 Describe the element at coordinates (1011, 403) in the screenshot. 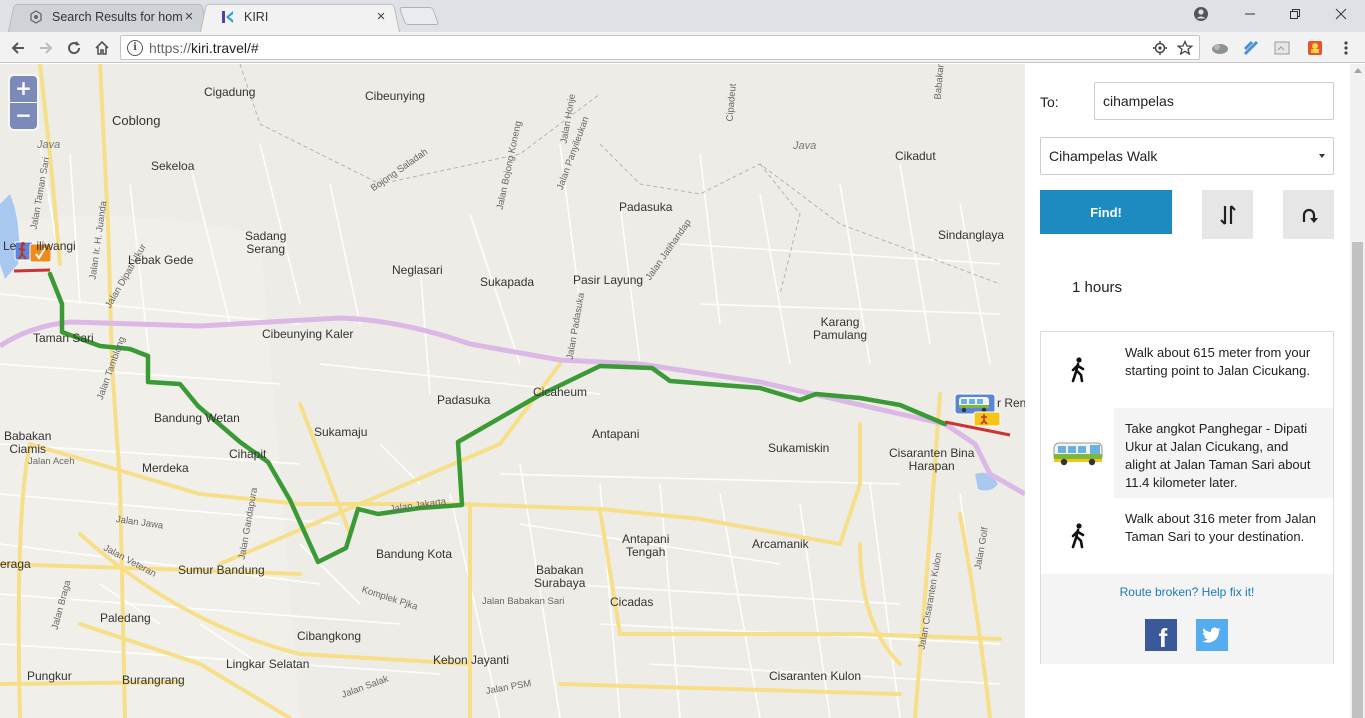

I see `map-place-label: r Rene` at that location.